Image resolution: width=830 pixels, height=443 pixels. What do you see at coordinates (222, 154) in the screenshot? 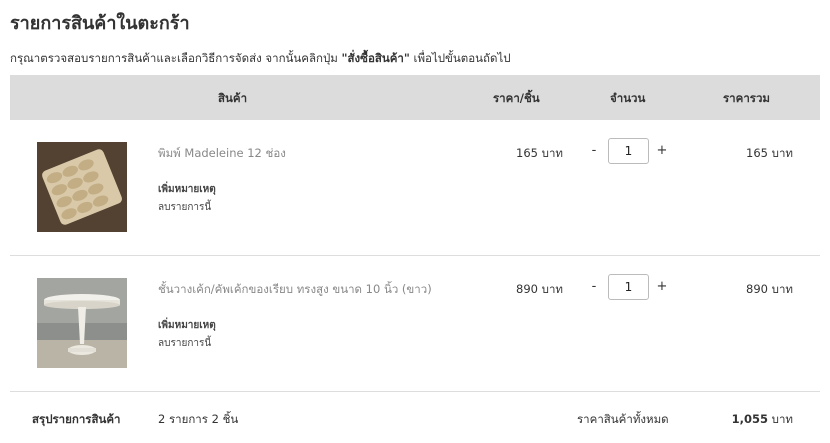
I see `product-name: พิมพ์ Madeleine 12 ช่อง` at bounding box center [222, 154].